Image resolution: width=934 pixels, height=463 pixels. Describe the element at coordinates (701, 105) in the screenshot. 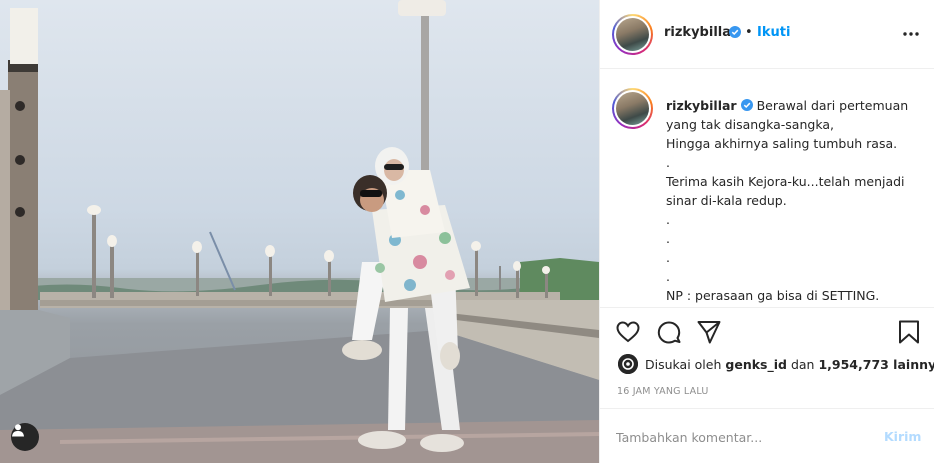

I see `caption-username: rizkybillar` at that location.